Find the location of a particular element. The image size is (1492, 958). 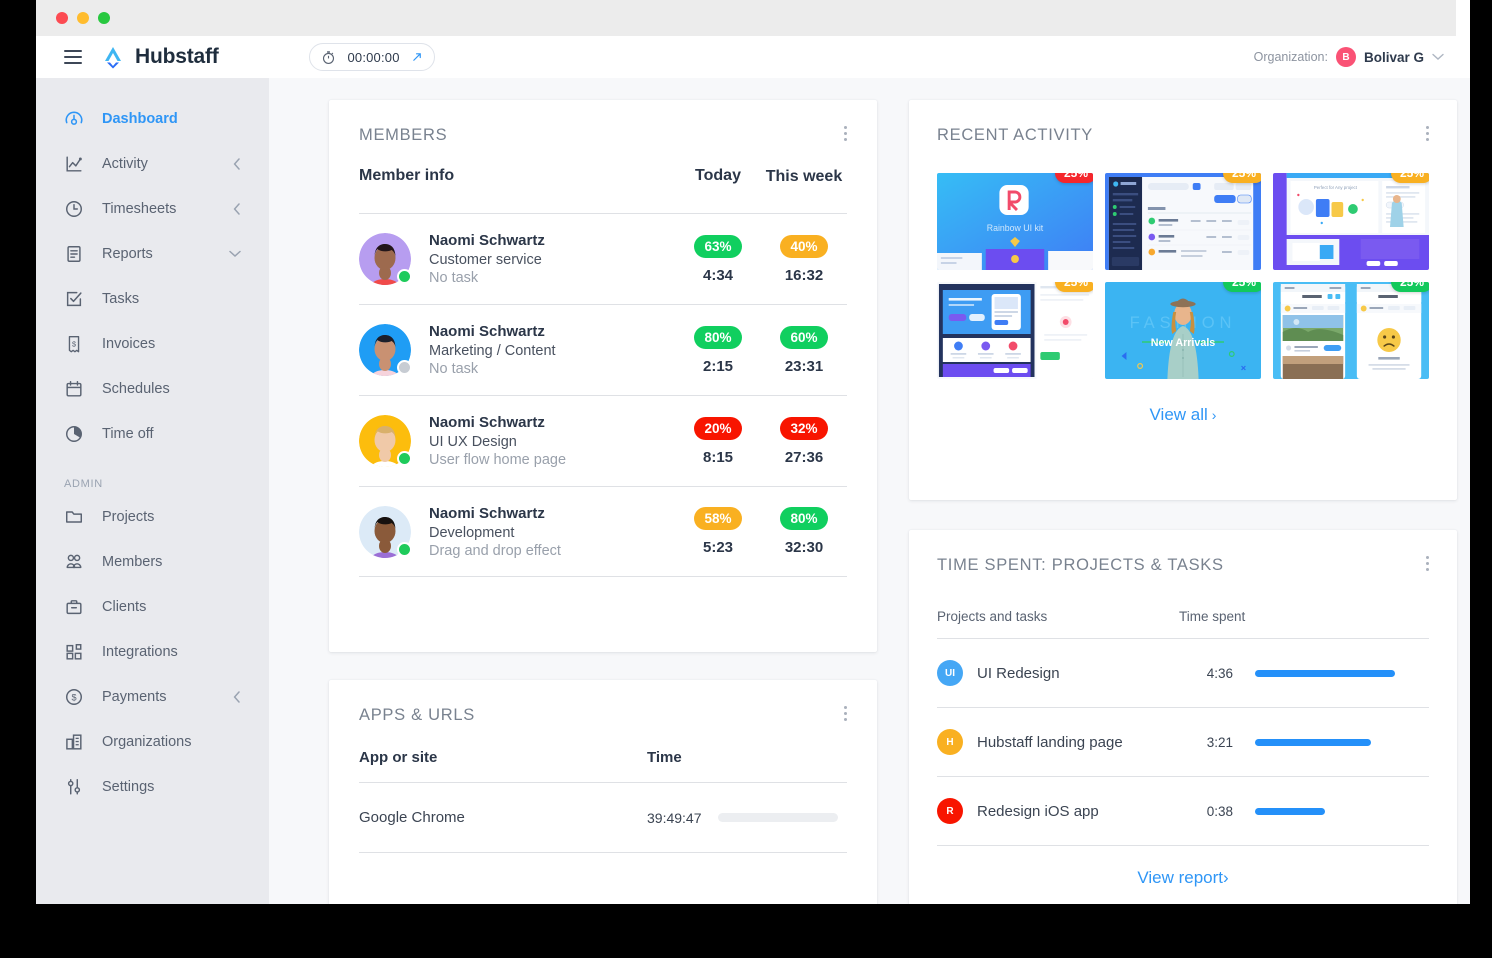

app-time: 39:49:47 is located at coordinates (674, 817).